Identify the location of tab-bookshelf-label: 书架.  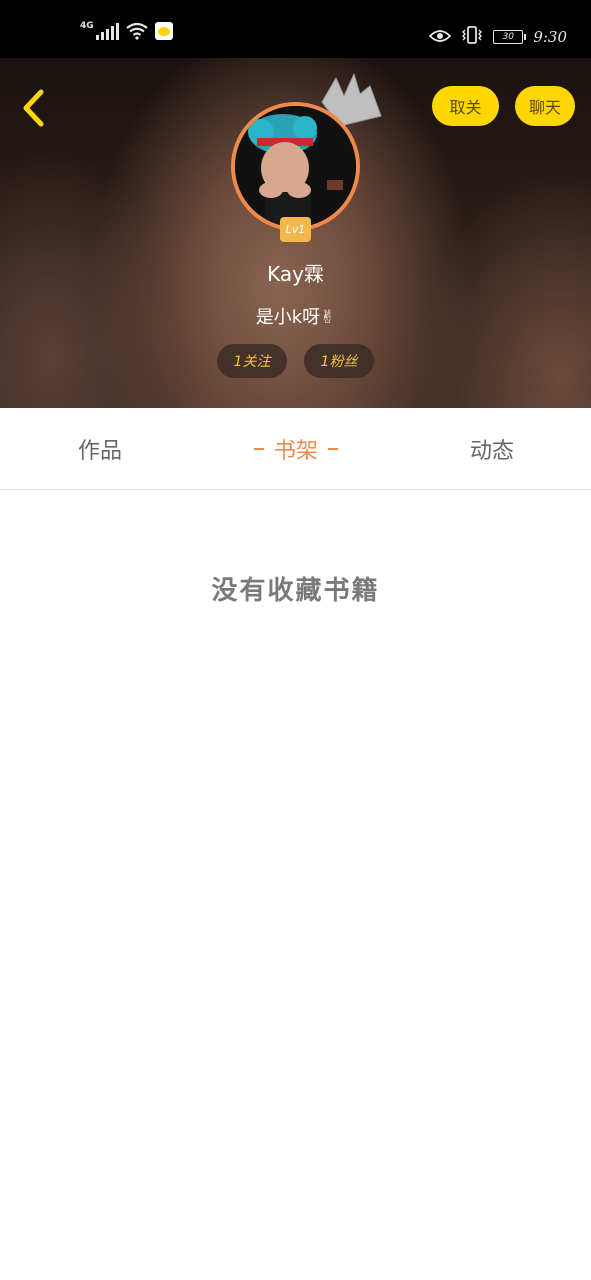
(295, 451).